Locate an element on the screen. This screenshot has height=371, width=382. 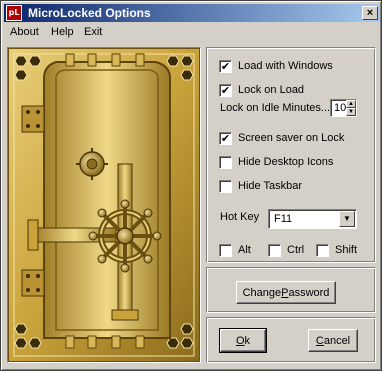
shift-label: Shift is located at coordinates (346, 250).